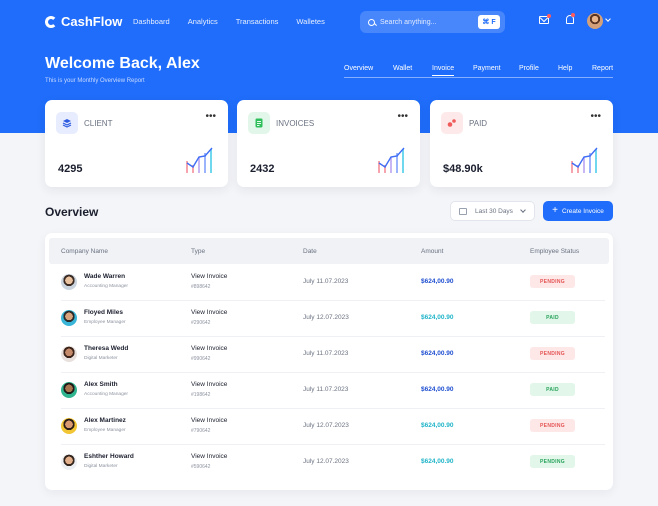 Image resolution: width=658 pixels, height=506 pixels. What do you see at coordinates (70, 169) in the screenshot?
I see `card-value: 4295` at bounding box center [70, 169].